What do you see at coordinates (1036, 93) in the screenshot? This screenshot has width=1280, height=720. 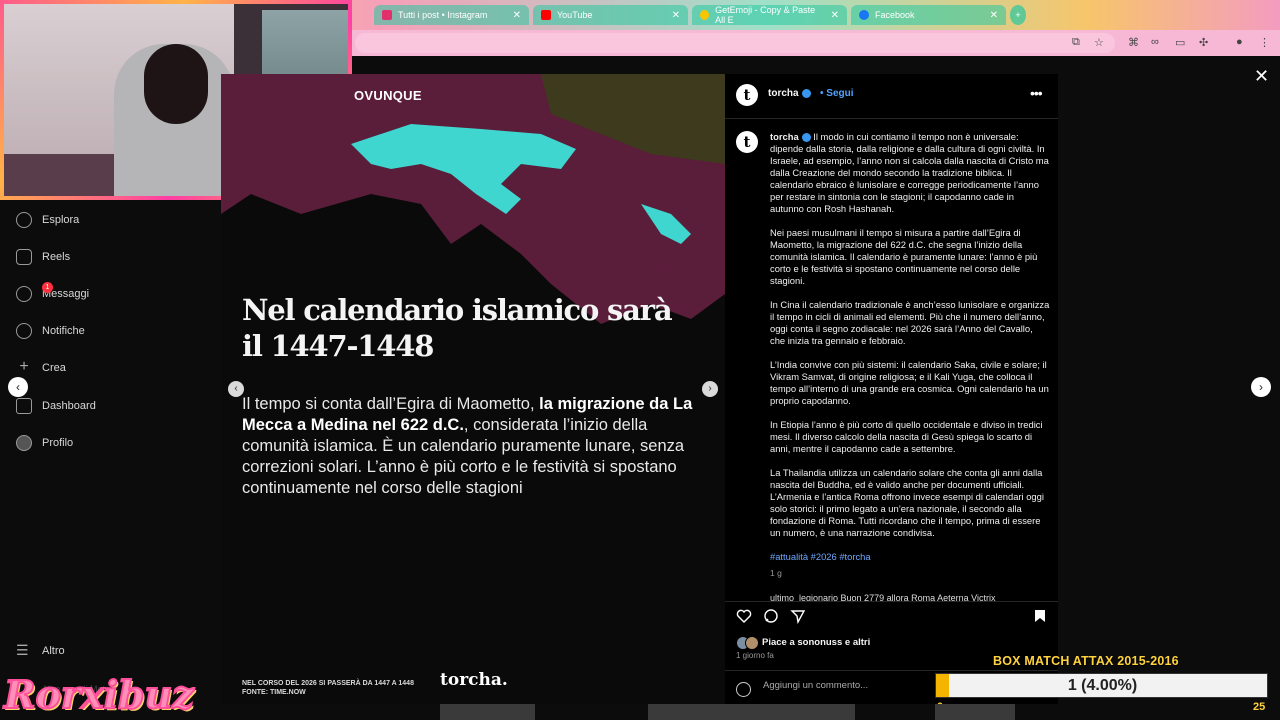 I see `more-options-button: •••` at bounding box center [1036, 93].